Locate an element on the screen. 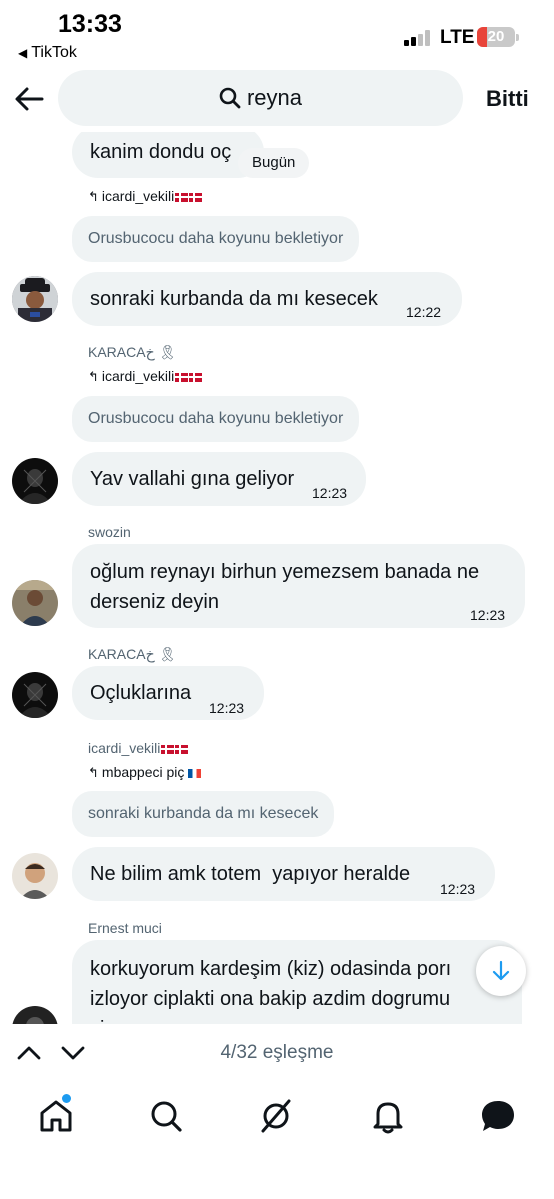  status-time: 13:33 is located at coordinates (90, 24).